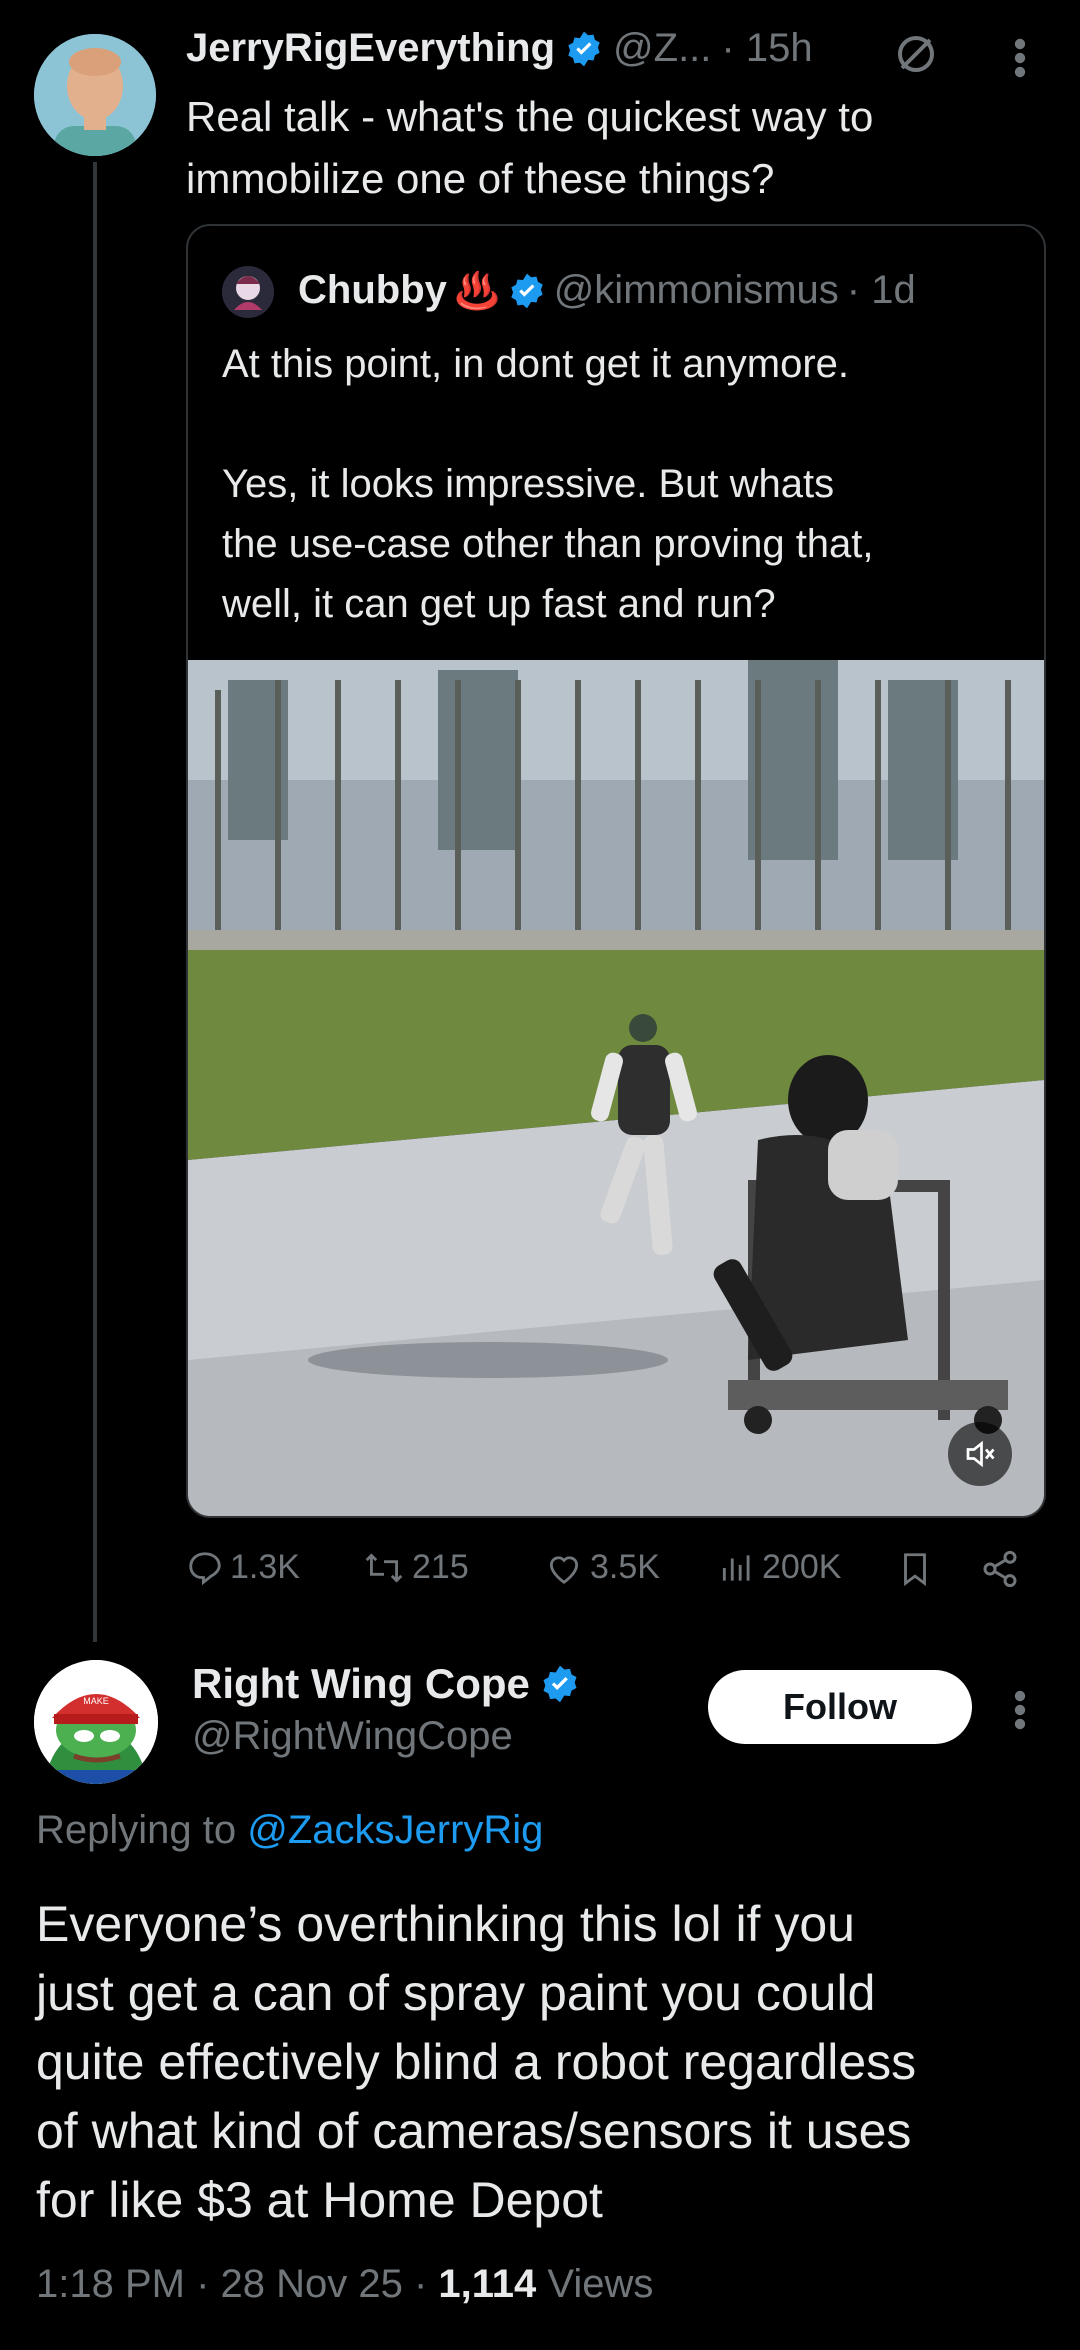 The width and height of the screenshot is (1080, 2350). Describe the element at coordinates (265, 1567) in the screenshot. I see `reply-count: 1.3K` at that location.